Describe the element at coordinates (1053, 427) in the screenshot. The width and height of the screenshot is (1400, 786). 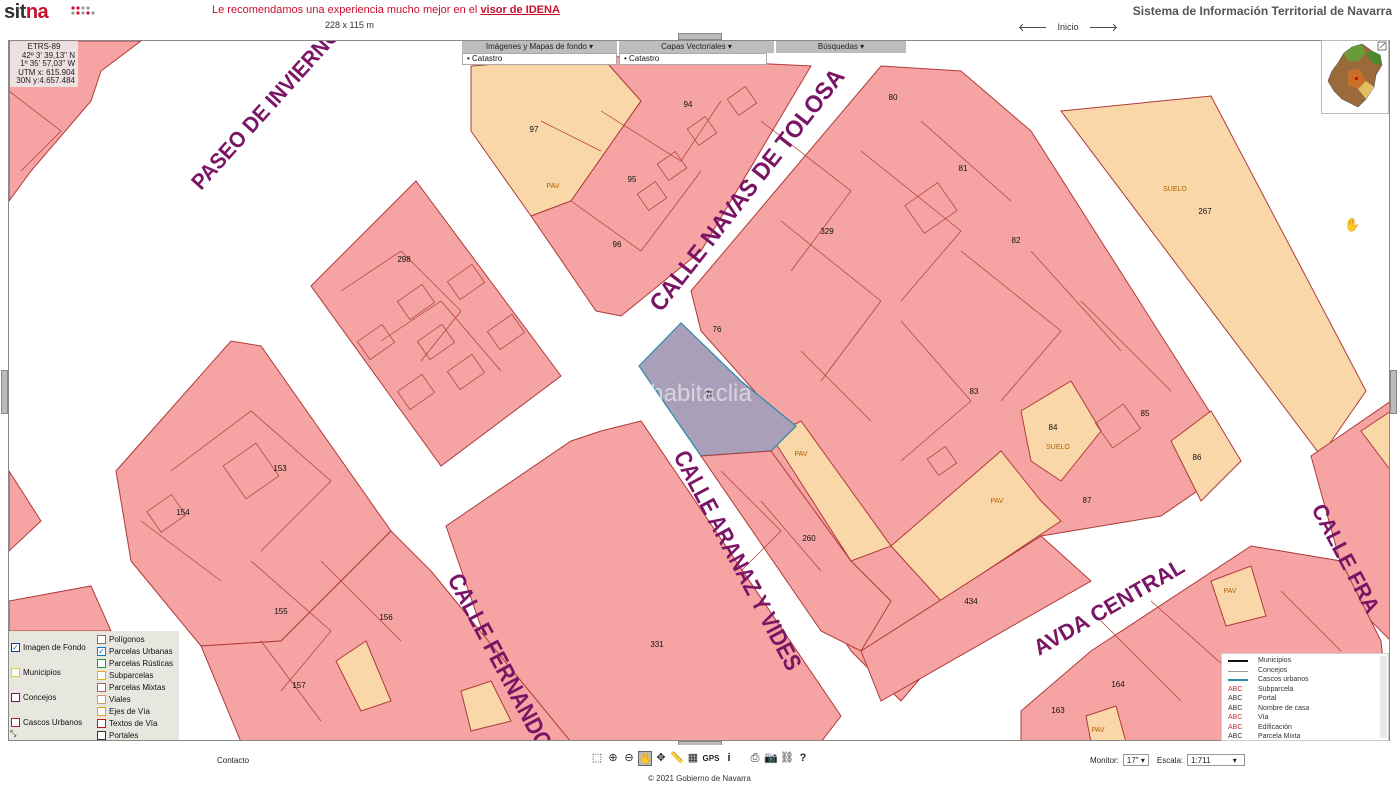
I see `parcel-label: 84` at that location.